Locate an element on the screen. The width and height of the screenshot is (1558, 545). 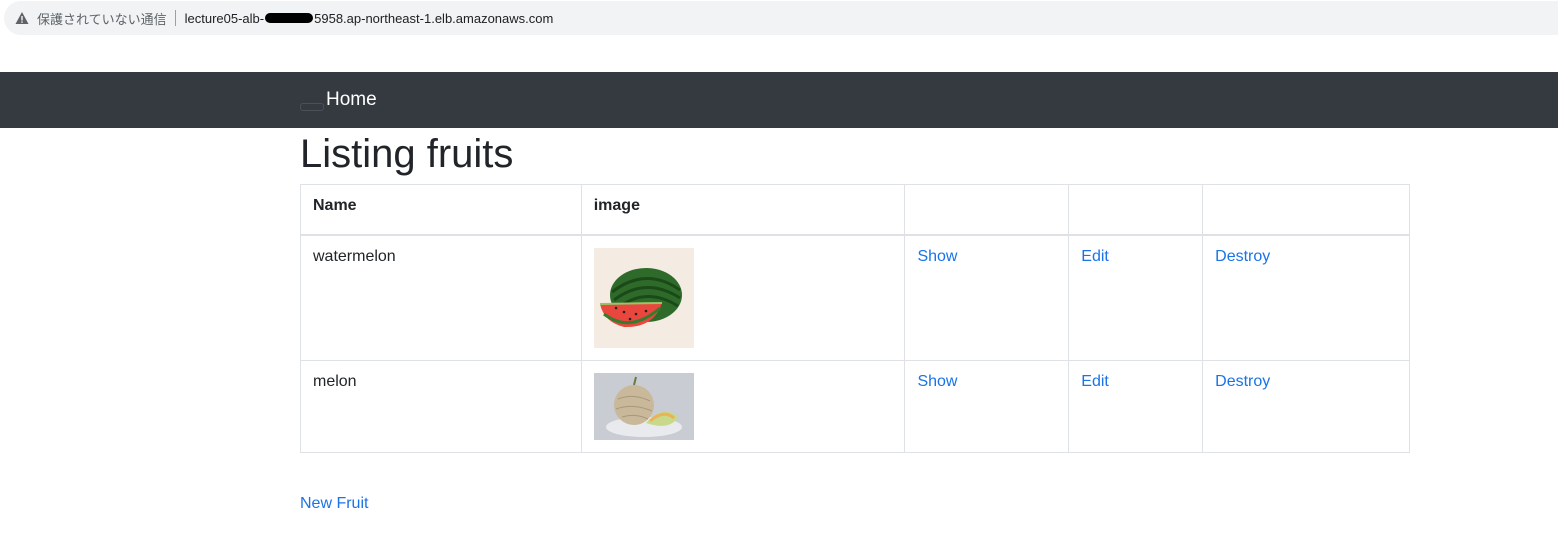
header-image: image is located at coordinates (743, 210).